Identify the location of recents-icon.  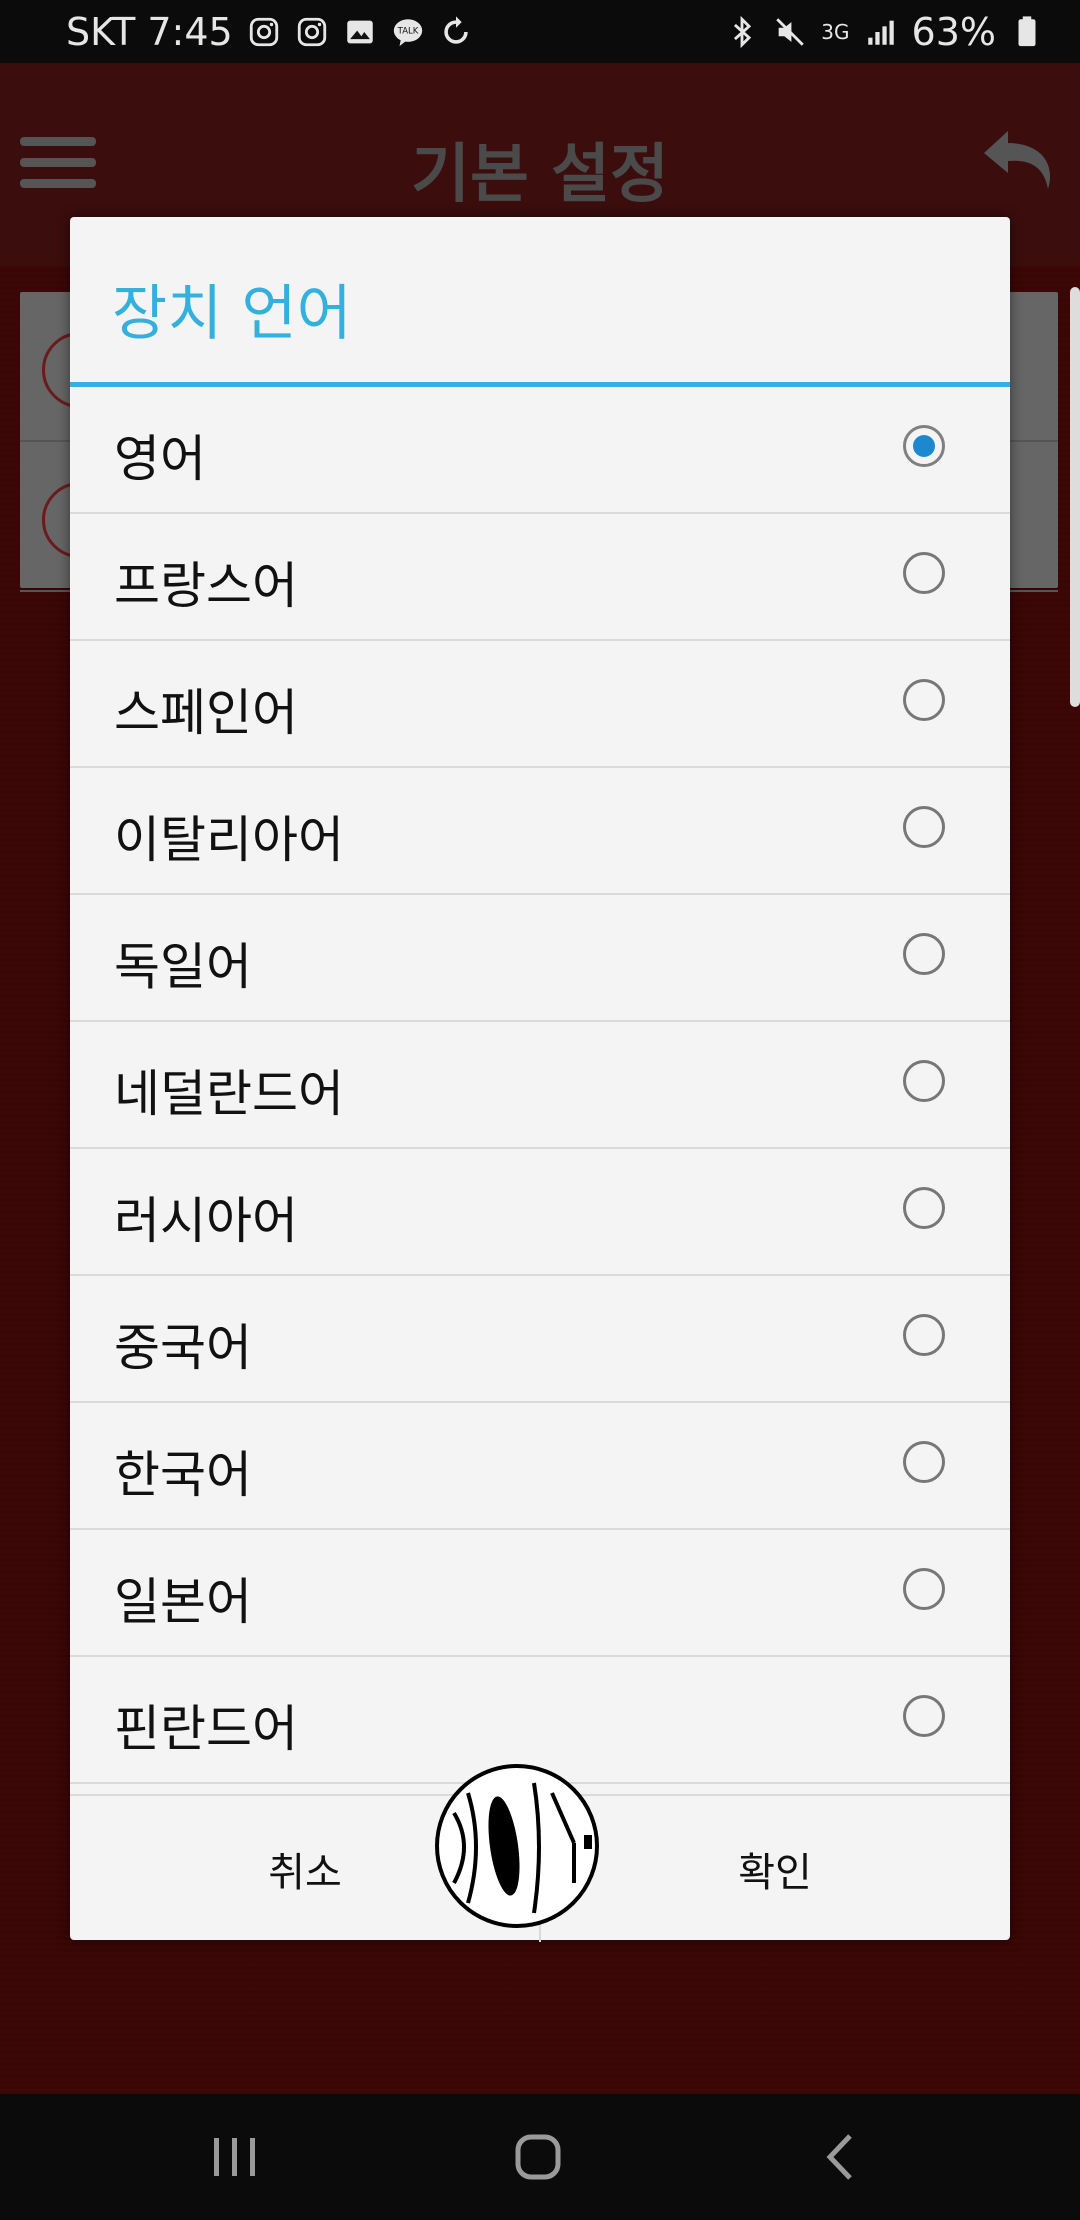
(235, 2157).